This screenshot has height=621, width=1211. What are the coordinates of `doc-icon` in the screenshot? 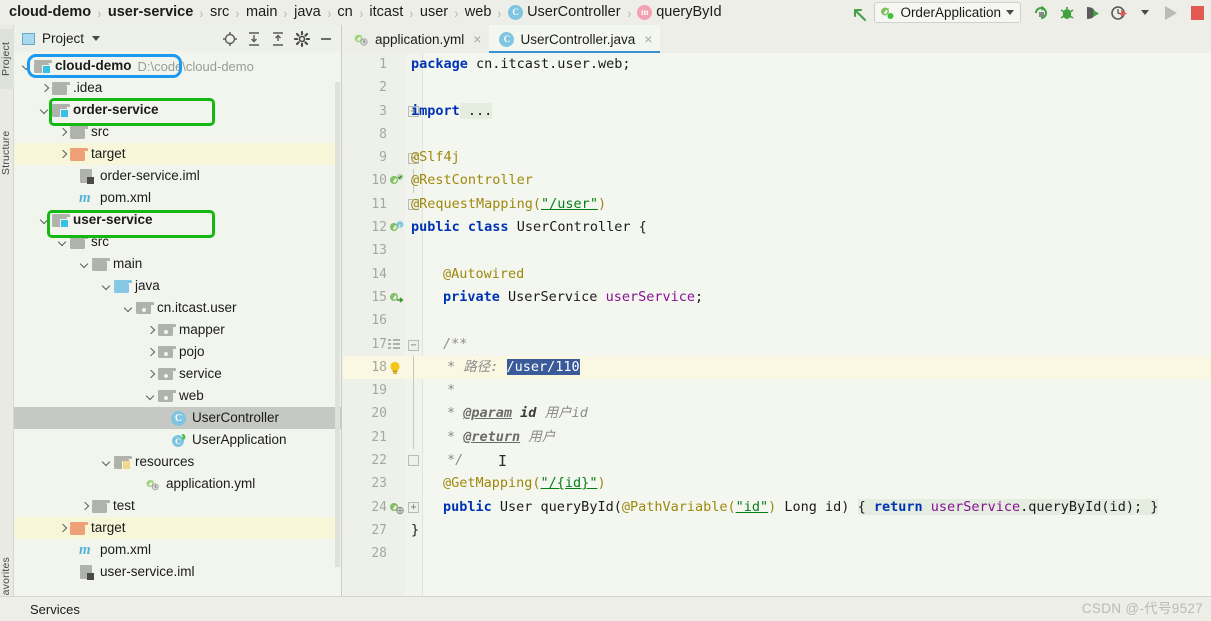 It's located at (394, 344).